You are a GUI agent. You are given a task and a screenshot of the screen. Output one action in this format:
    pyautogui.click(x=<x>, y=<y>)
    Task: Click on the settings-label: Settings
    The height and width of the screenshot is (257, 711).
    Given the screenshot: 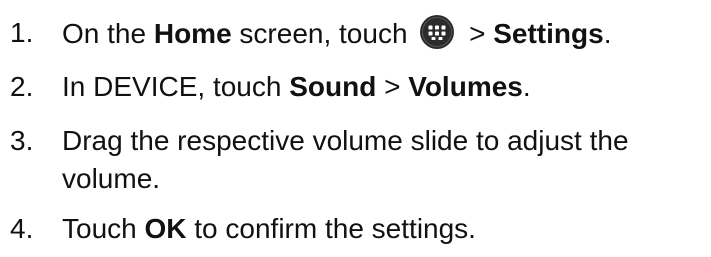 What is the action you would take?
    pyautogui.click(x=548, y=33)
    